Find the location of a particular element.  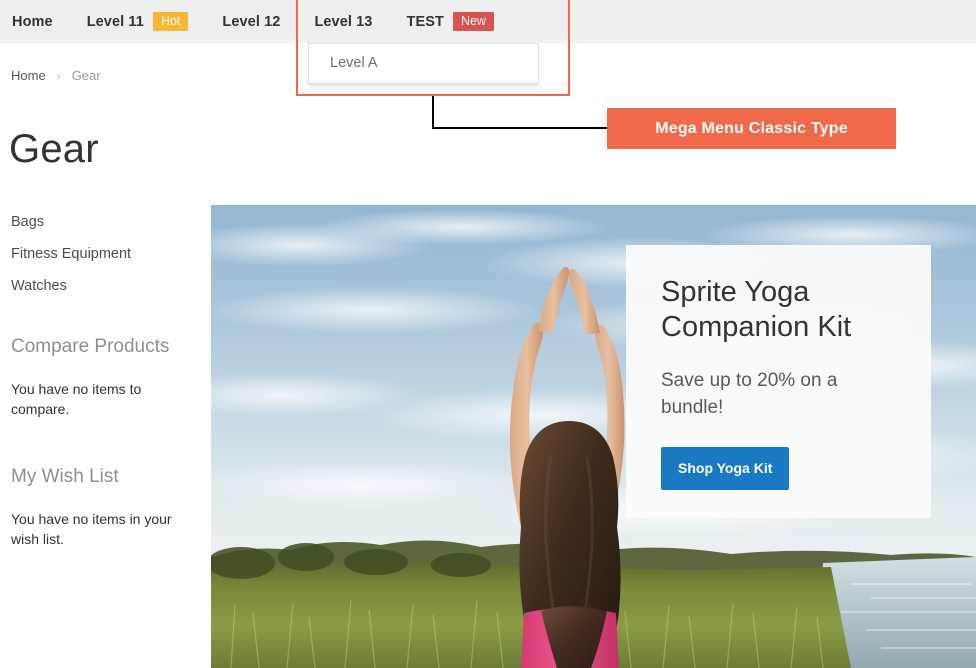

dropdown-item-level-a: Level A is located at coordinates (423, 63).